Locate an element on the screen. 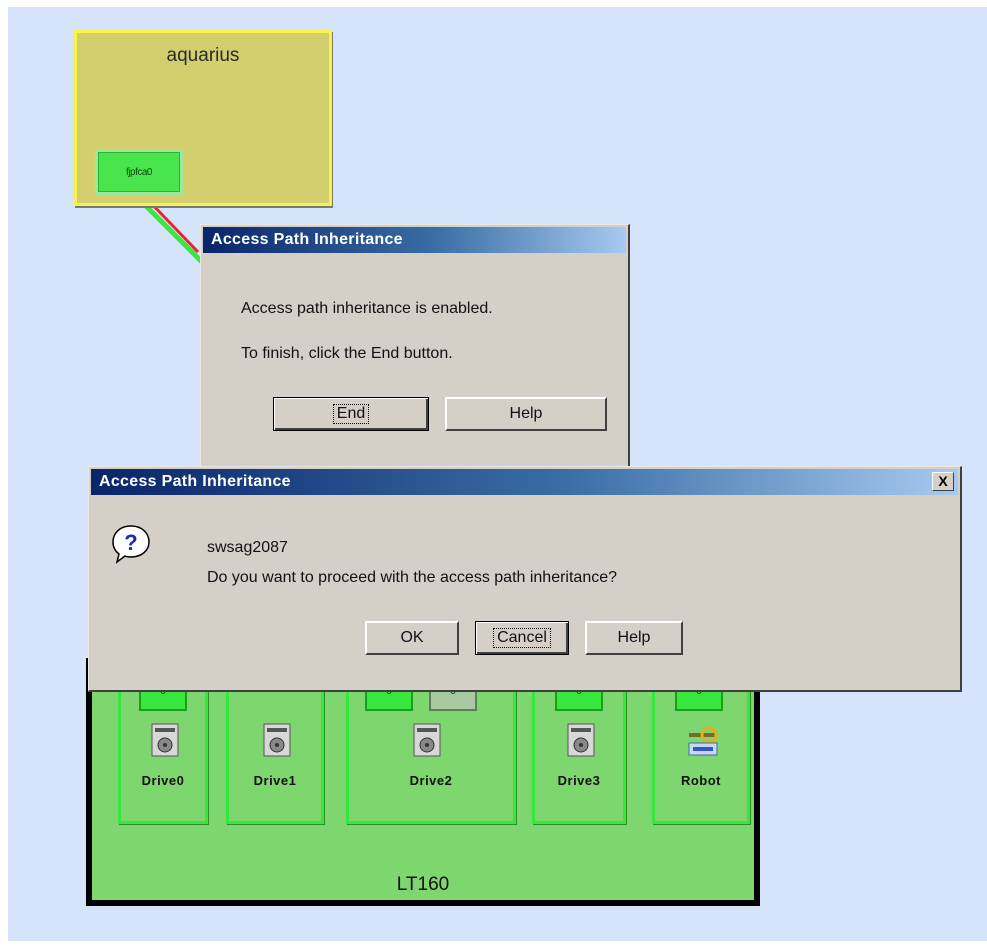 The image size is (987, 947). dialog-message-line2: To finish, click the End button. is located at coordinates (347, 353).